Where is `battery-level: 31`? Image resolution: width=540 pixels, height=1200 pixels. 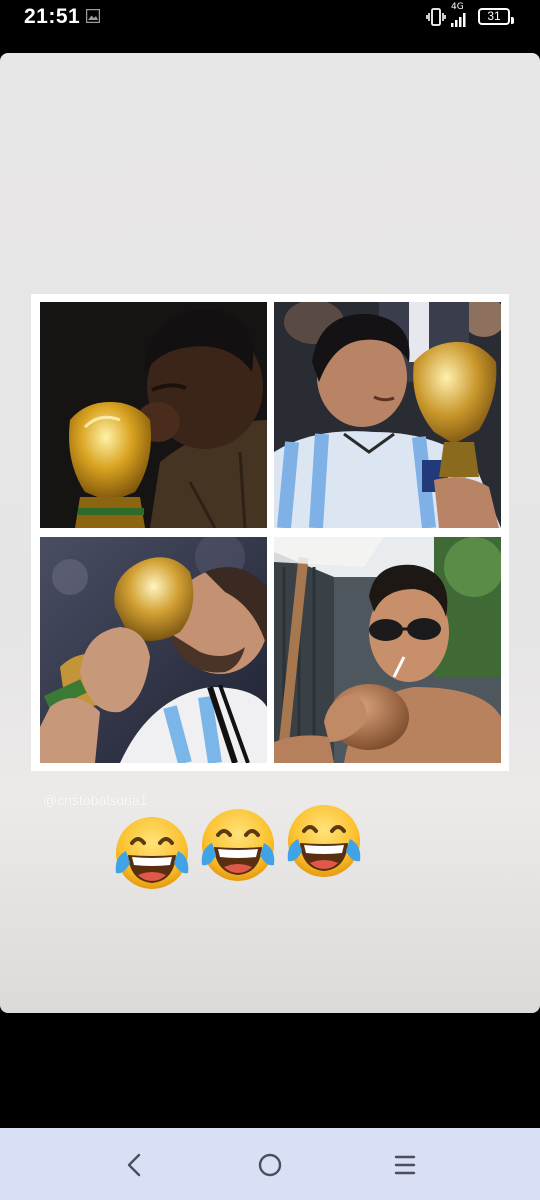 battery-level: 31 is located at coordinates (494, 16).